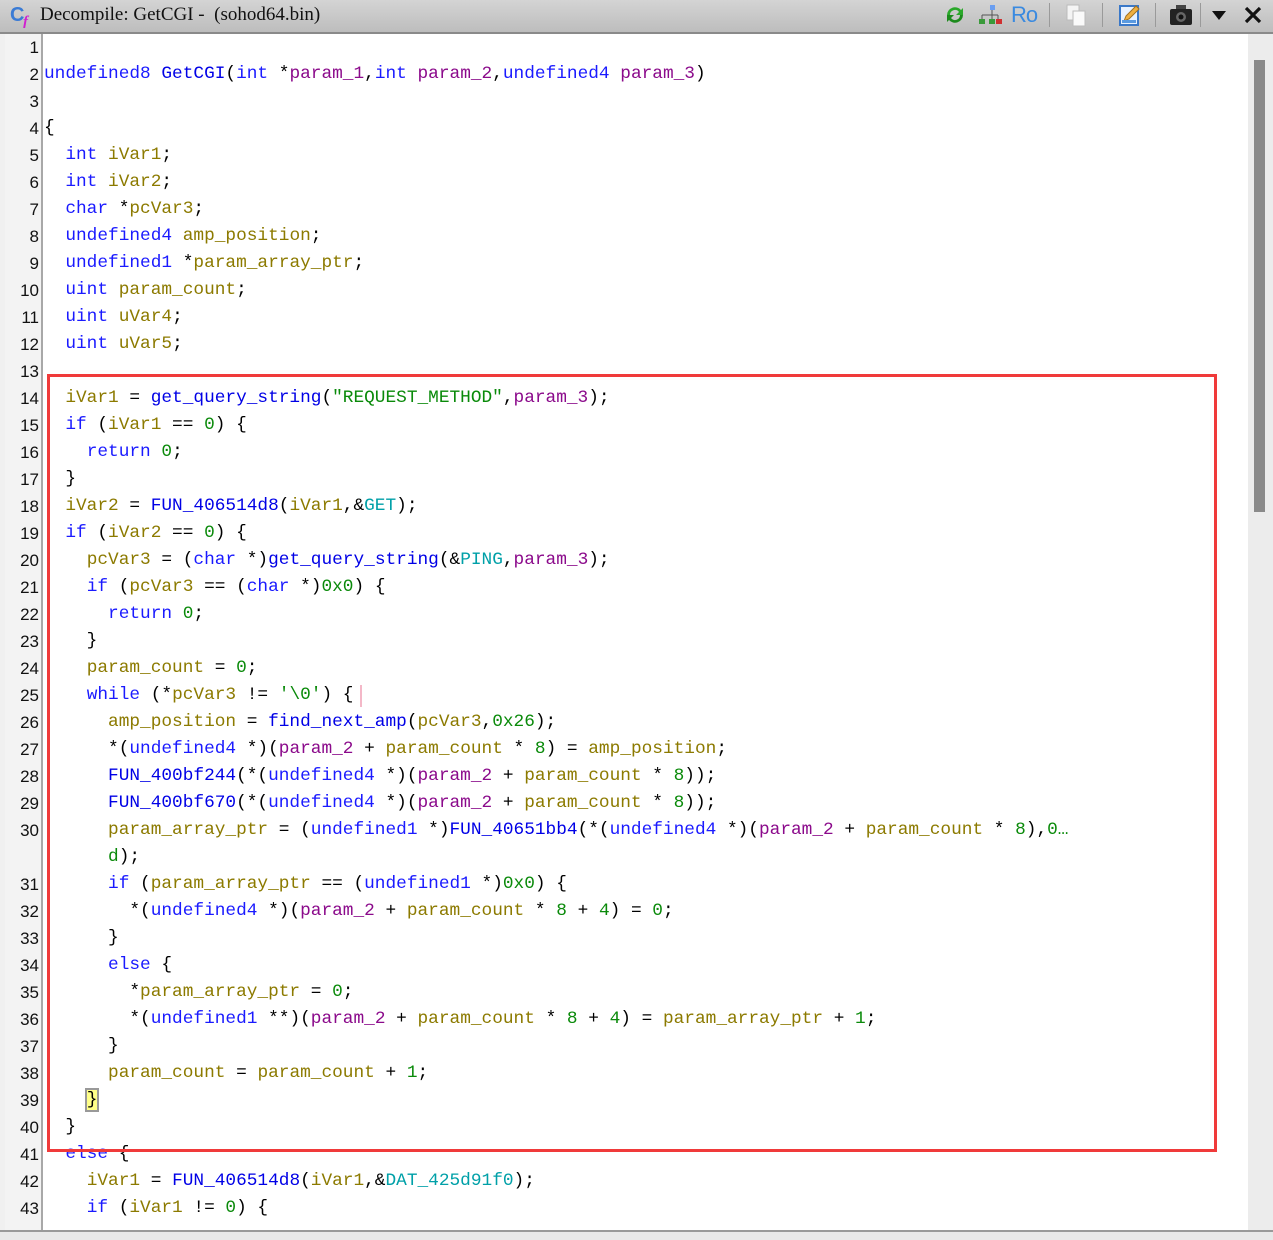 This screenshot has width=1273, height=1240. Describe the element at coordinates (626, 236) in the screenshot. I see `code-line: 8 undefined4 amp_position;` at that location.